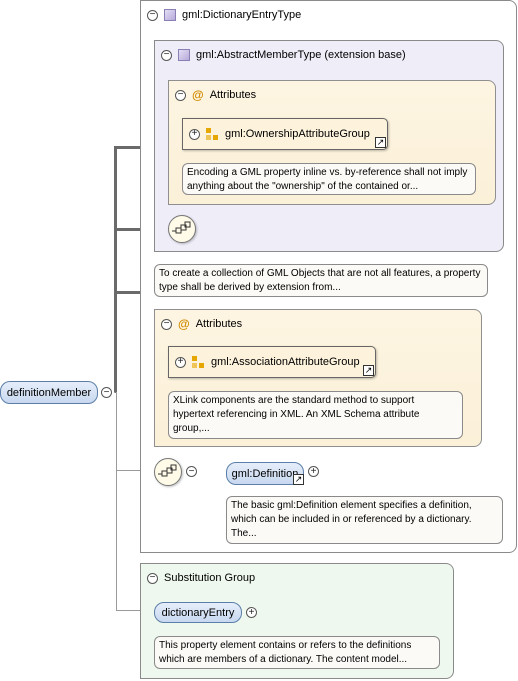 This screenshot has width=518, height=681. I want to click on attribute-group-label: gml:OwnershipAttributeGroup, so click(297, 134).